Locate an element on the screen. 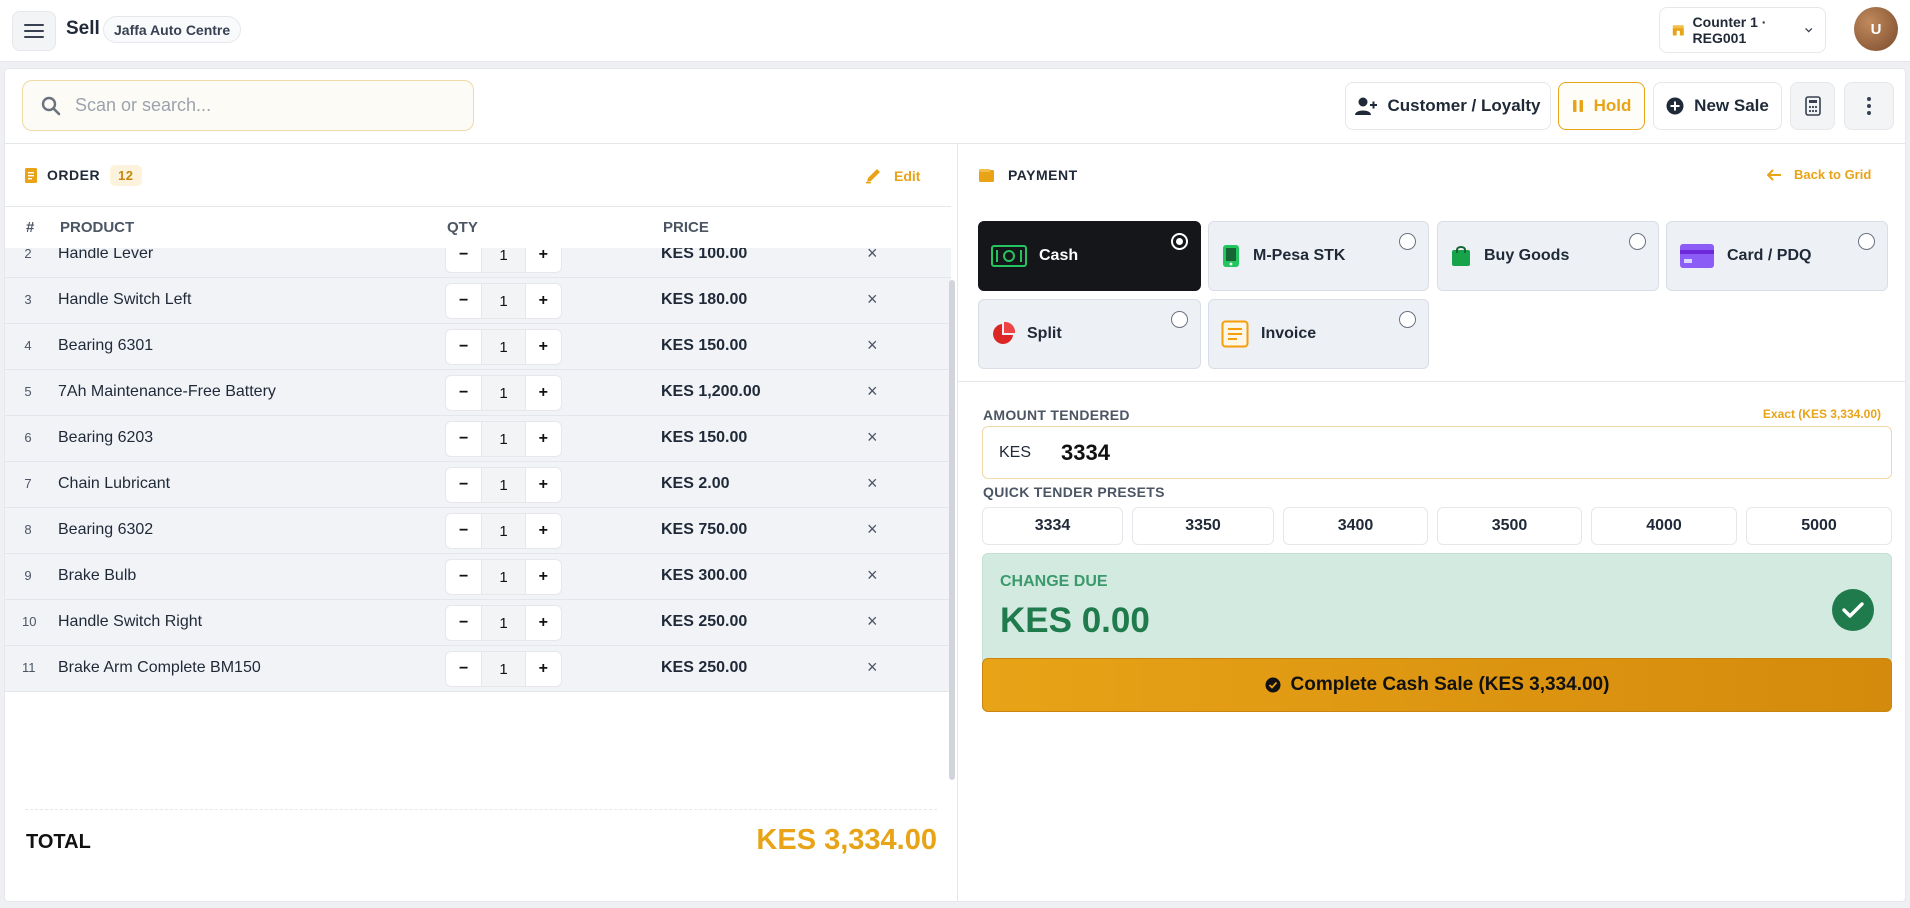  preset-button: 3350 is located at coordinates (1203, 526).